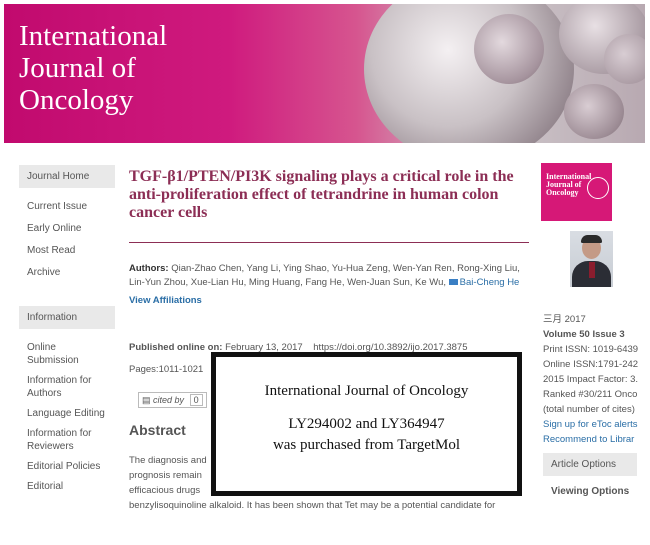 This screenshot has width=650, height=545. I want to click on sidebar-item-current-issue: Current Issue, so click(67, 206).